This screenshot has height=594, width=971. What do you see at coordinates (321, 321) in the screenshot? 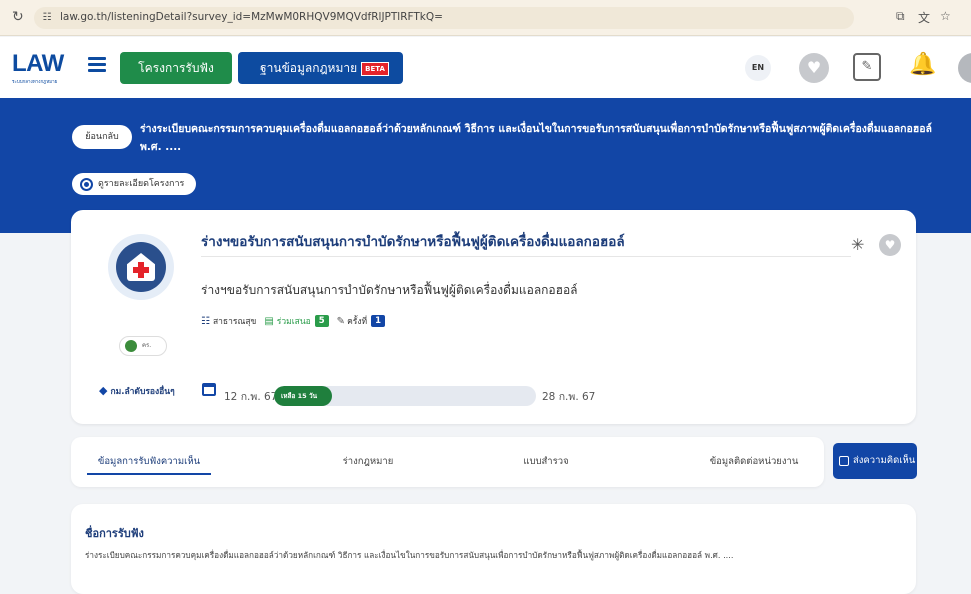
I see `participants-count: 5` at bounding box center [321, 321].